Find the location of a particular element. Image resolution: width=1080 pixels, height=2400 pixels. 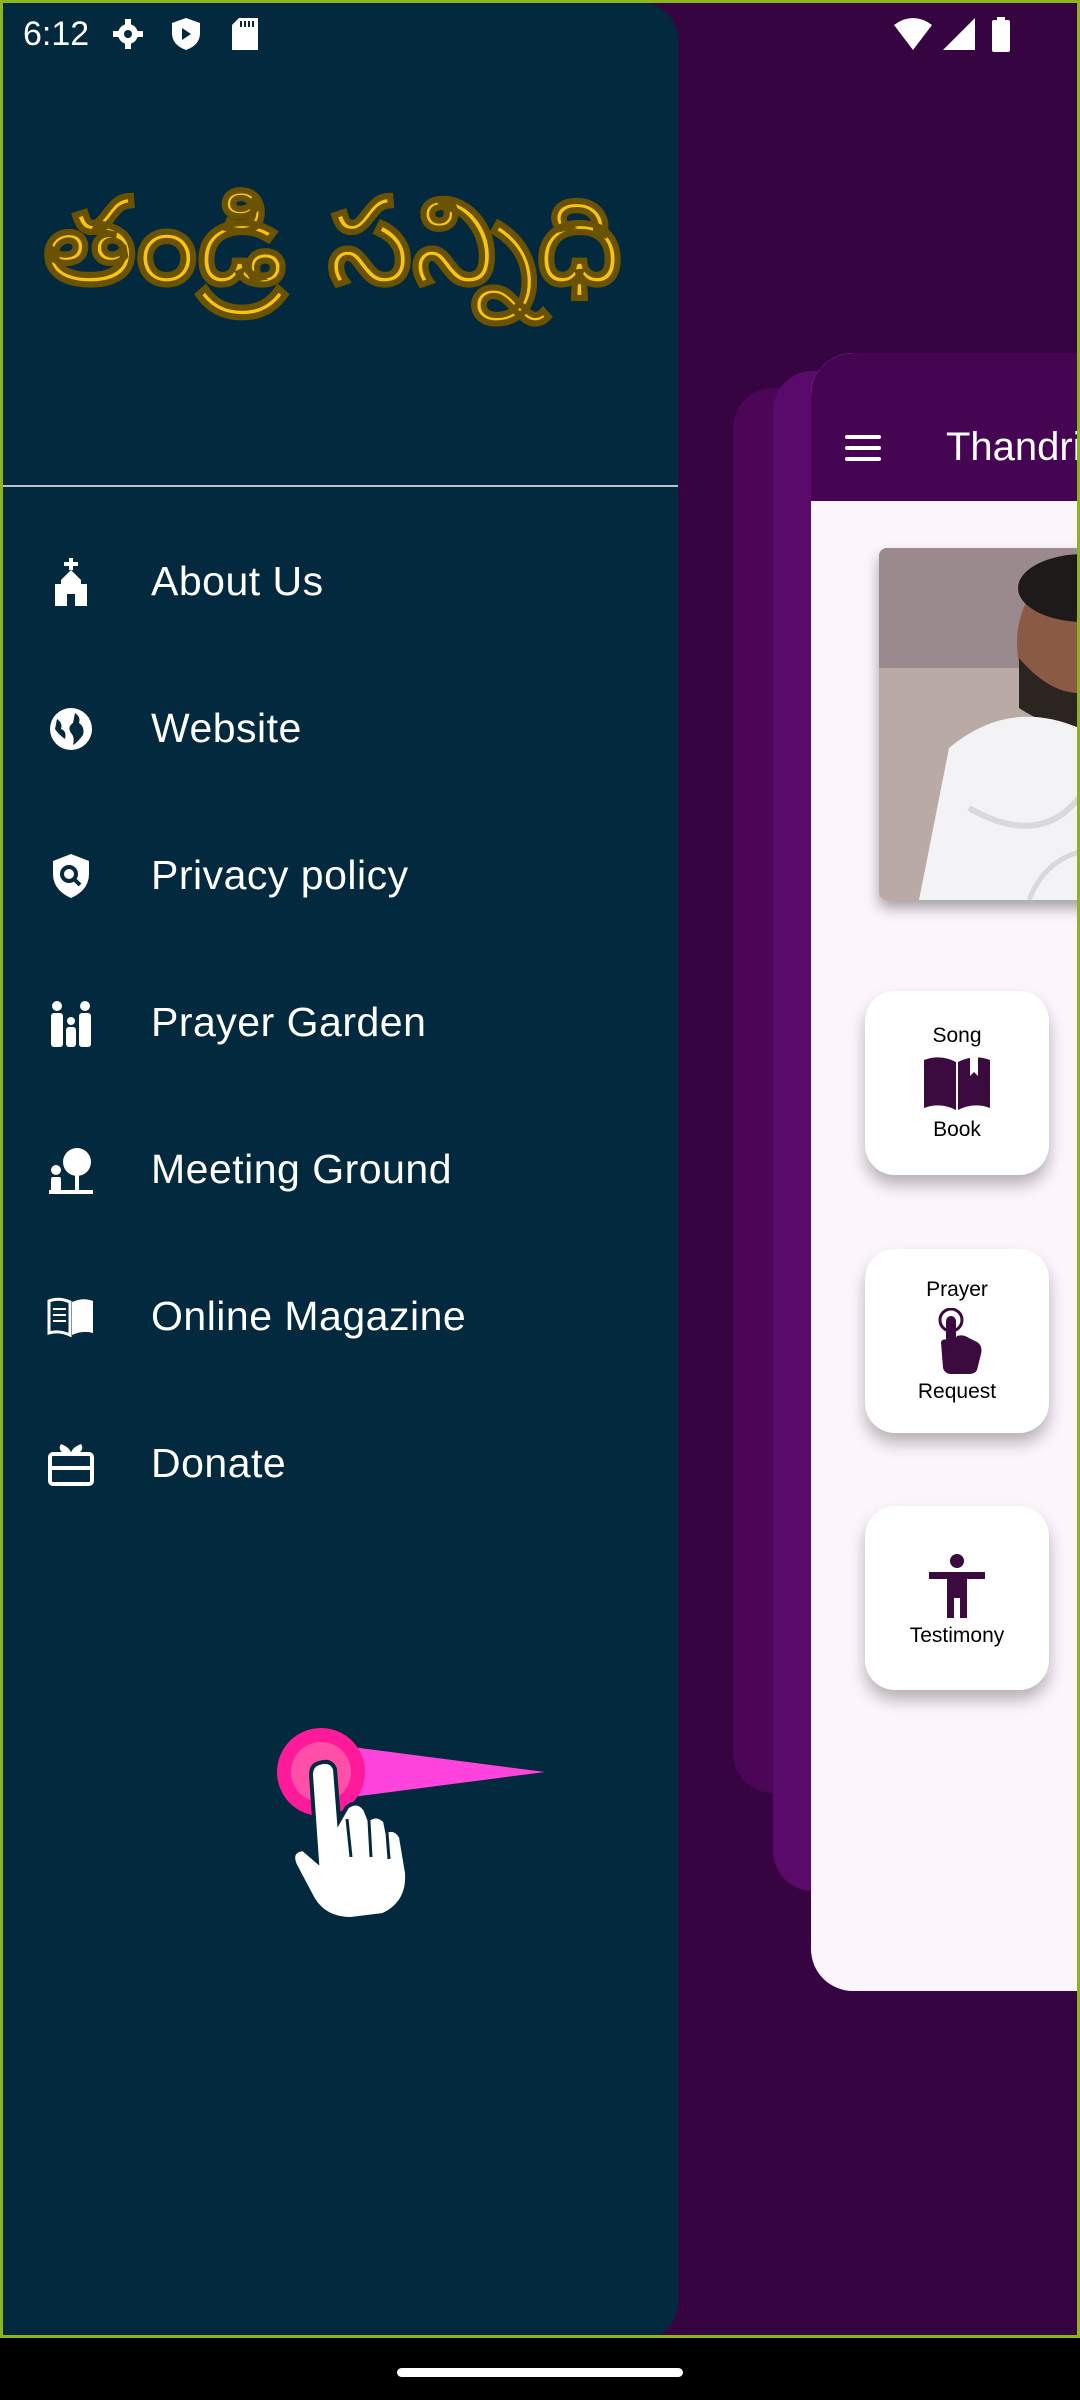

nav-label: Donate is located at coordinates (219, 1463).